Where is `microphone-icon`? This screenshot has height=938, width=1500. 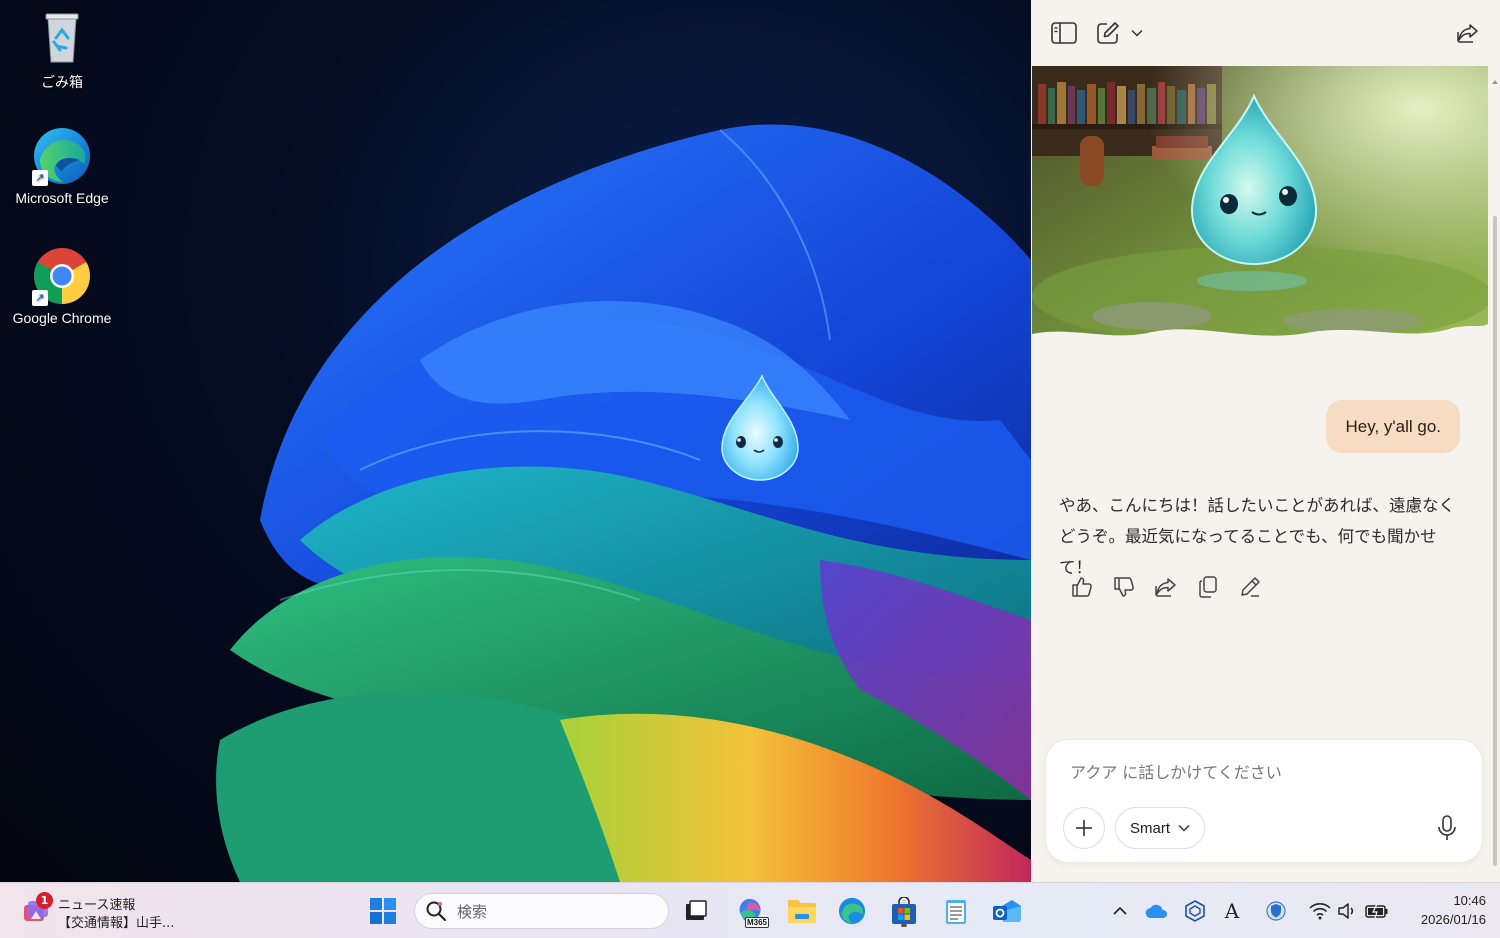
microphone-icon is located at coordinates (1447, 827).